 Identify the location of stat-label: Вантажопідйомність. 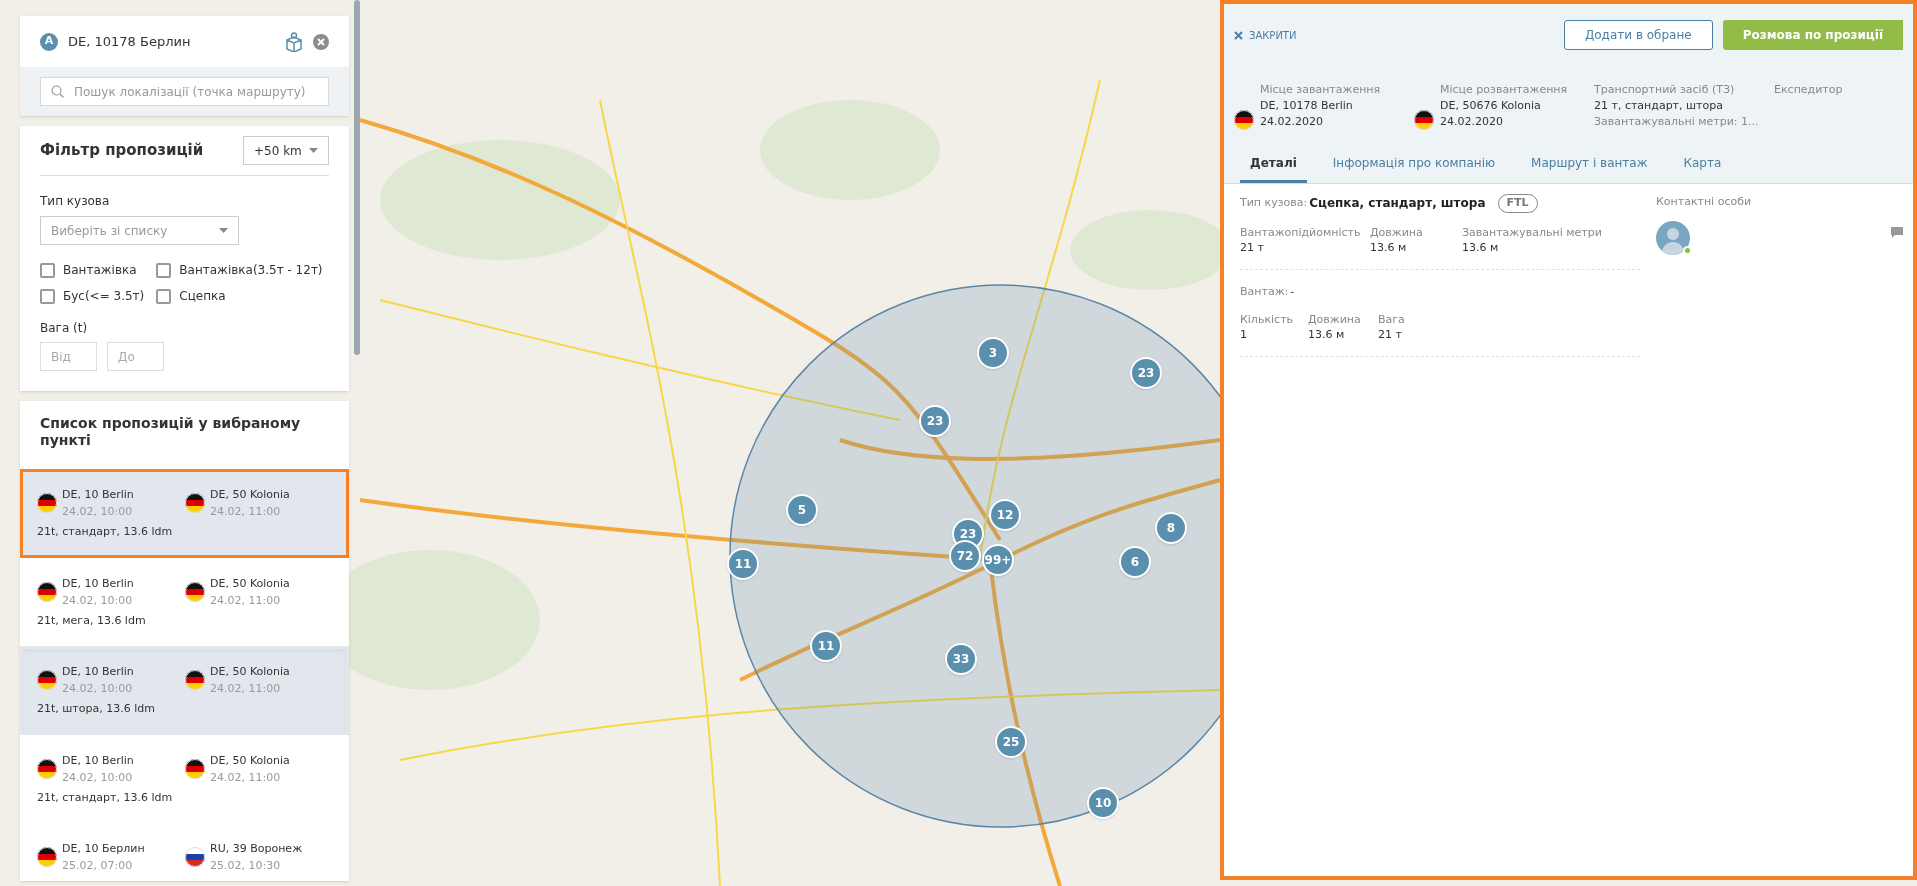
(1301, 232).